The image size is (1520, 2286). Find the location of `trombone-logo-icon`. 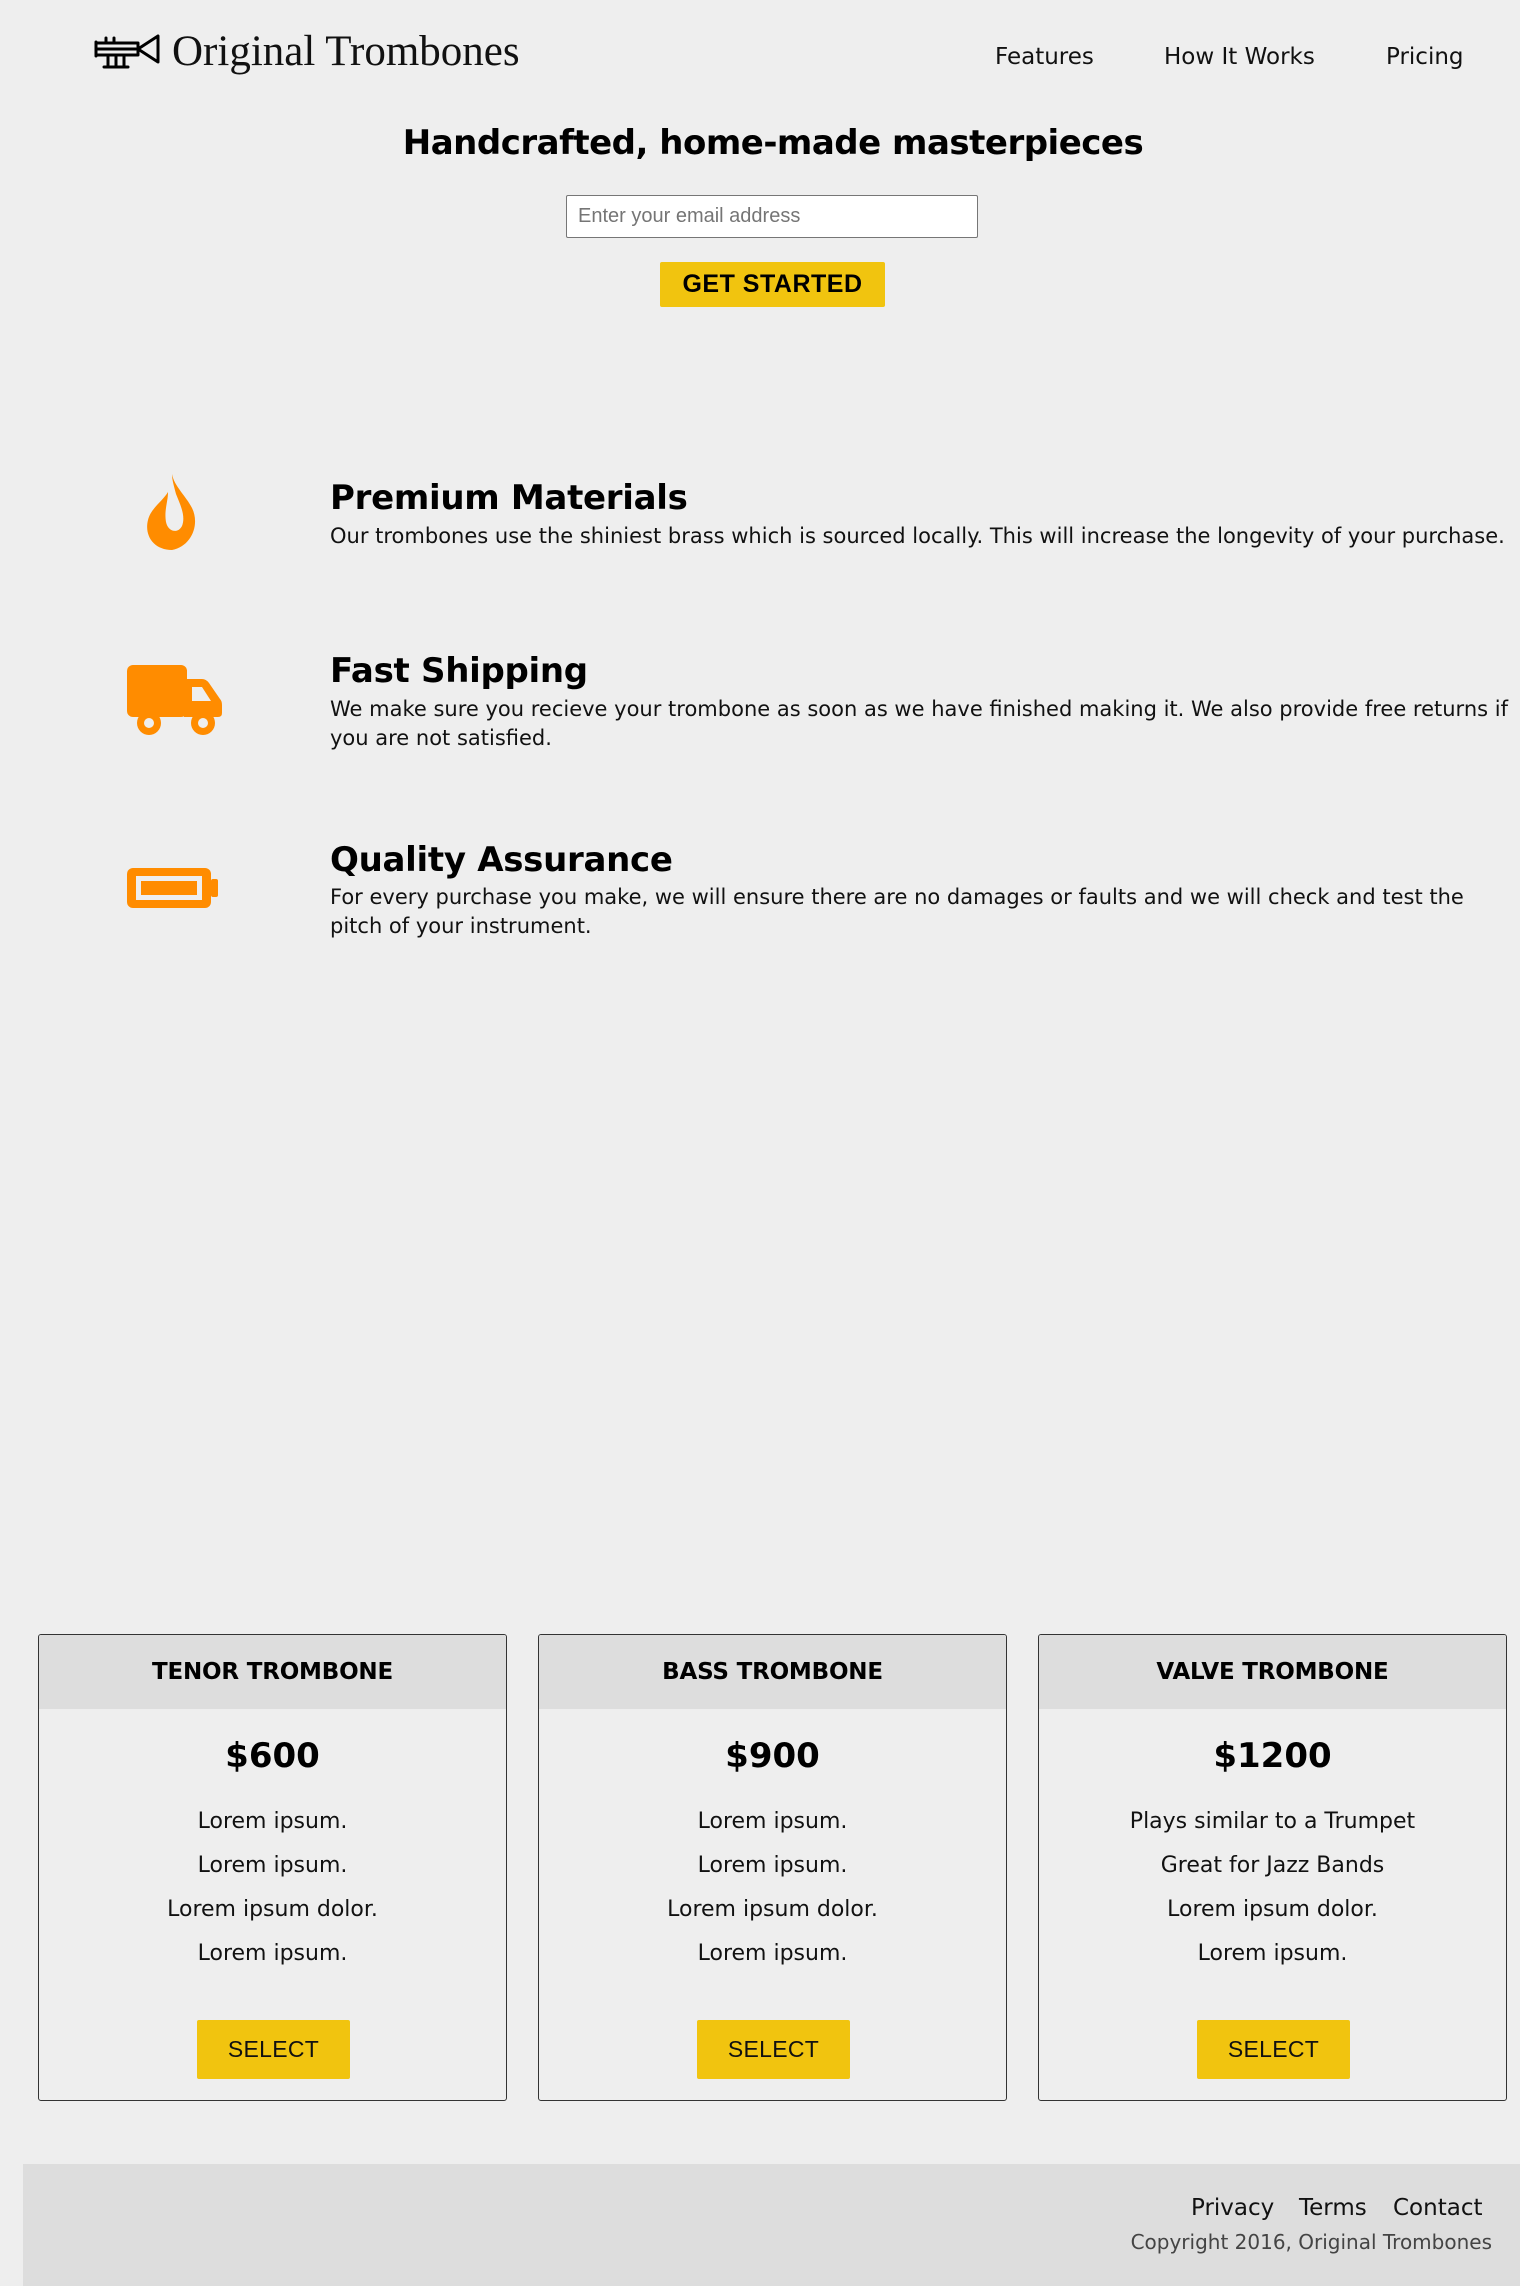

trombone-logo-icon is located at coordinates (127, 51).